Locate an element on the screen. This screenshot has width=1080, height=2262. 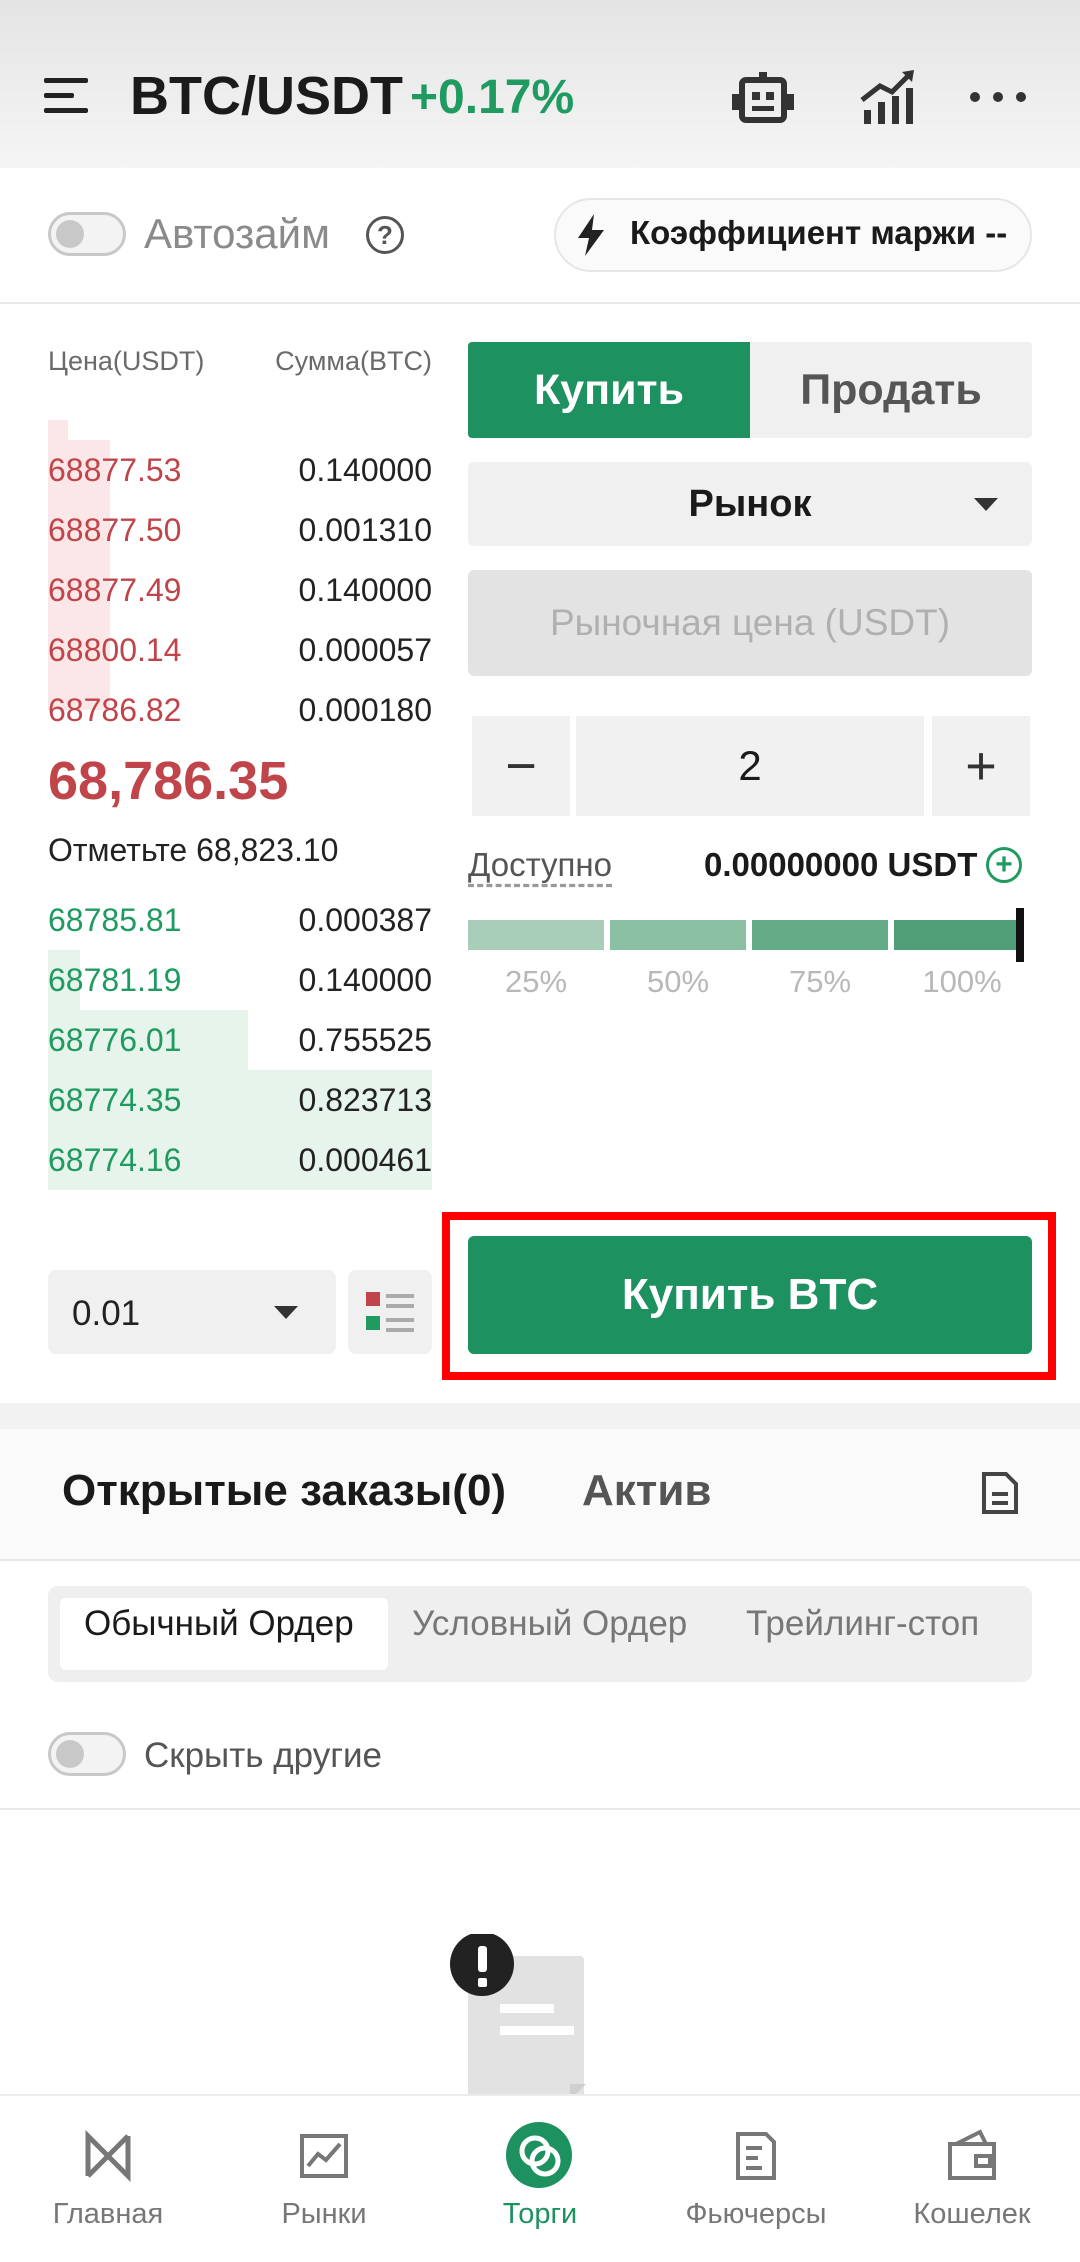
nav-wallet: Кошелек is located at coordinates (972, 2214).